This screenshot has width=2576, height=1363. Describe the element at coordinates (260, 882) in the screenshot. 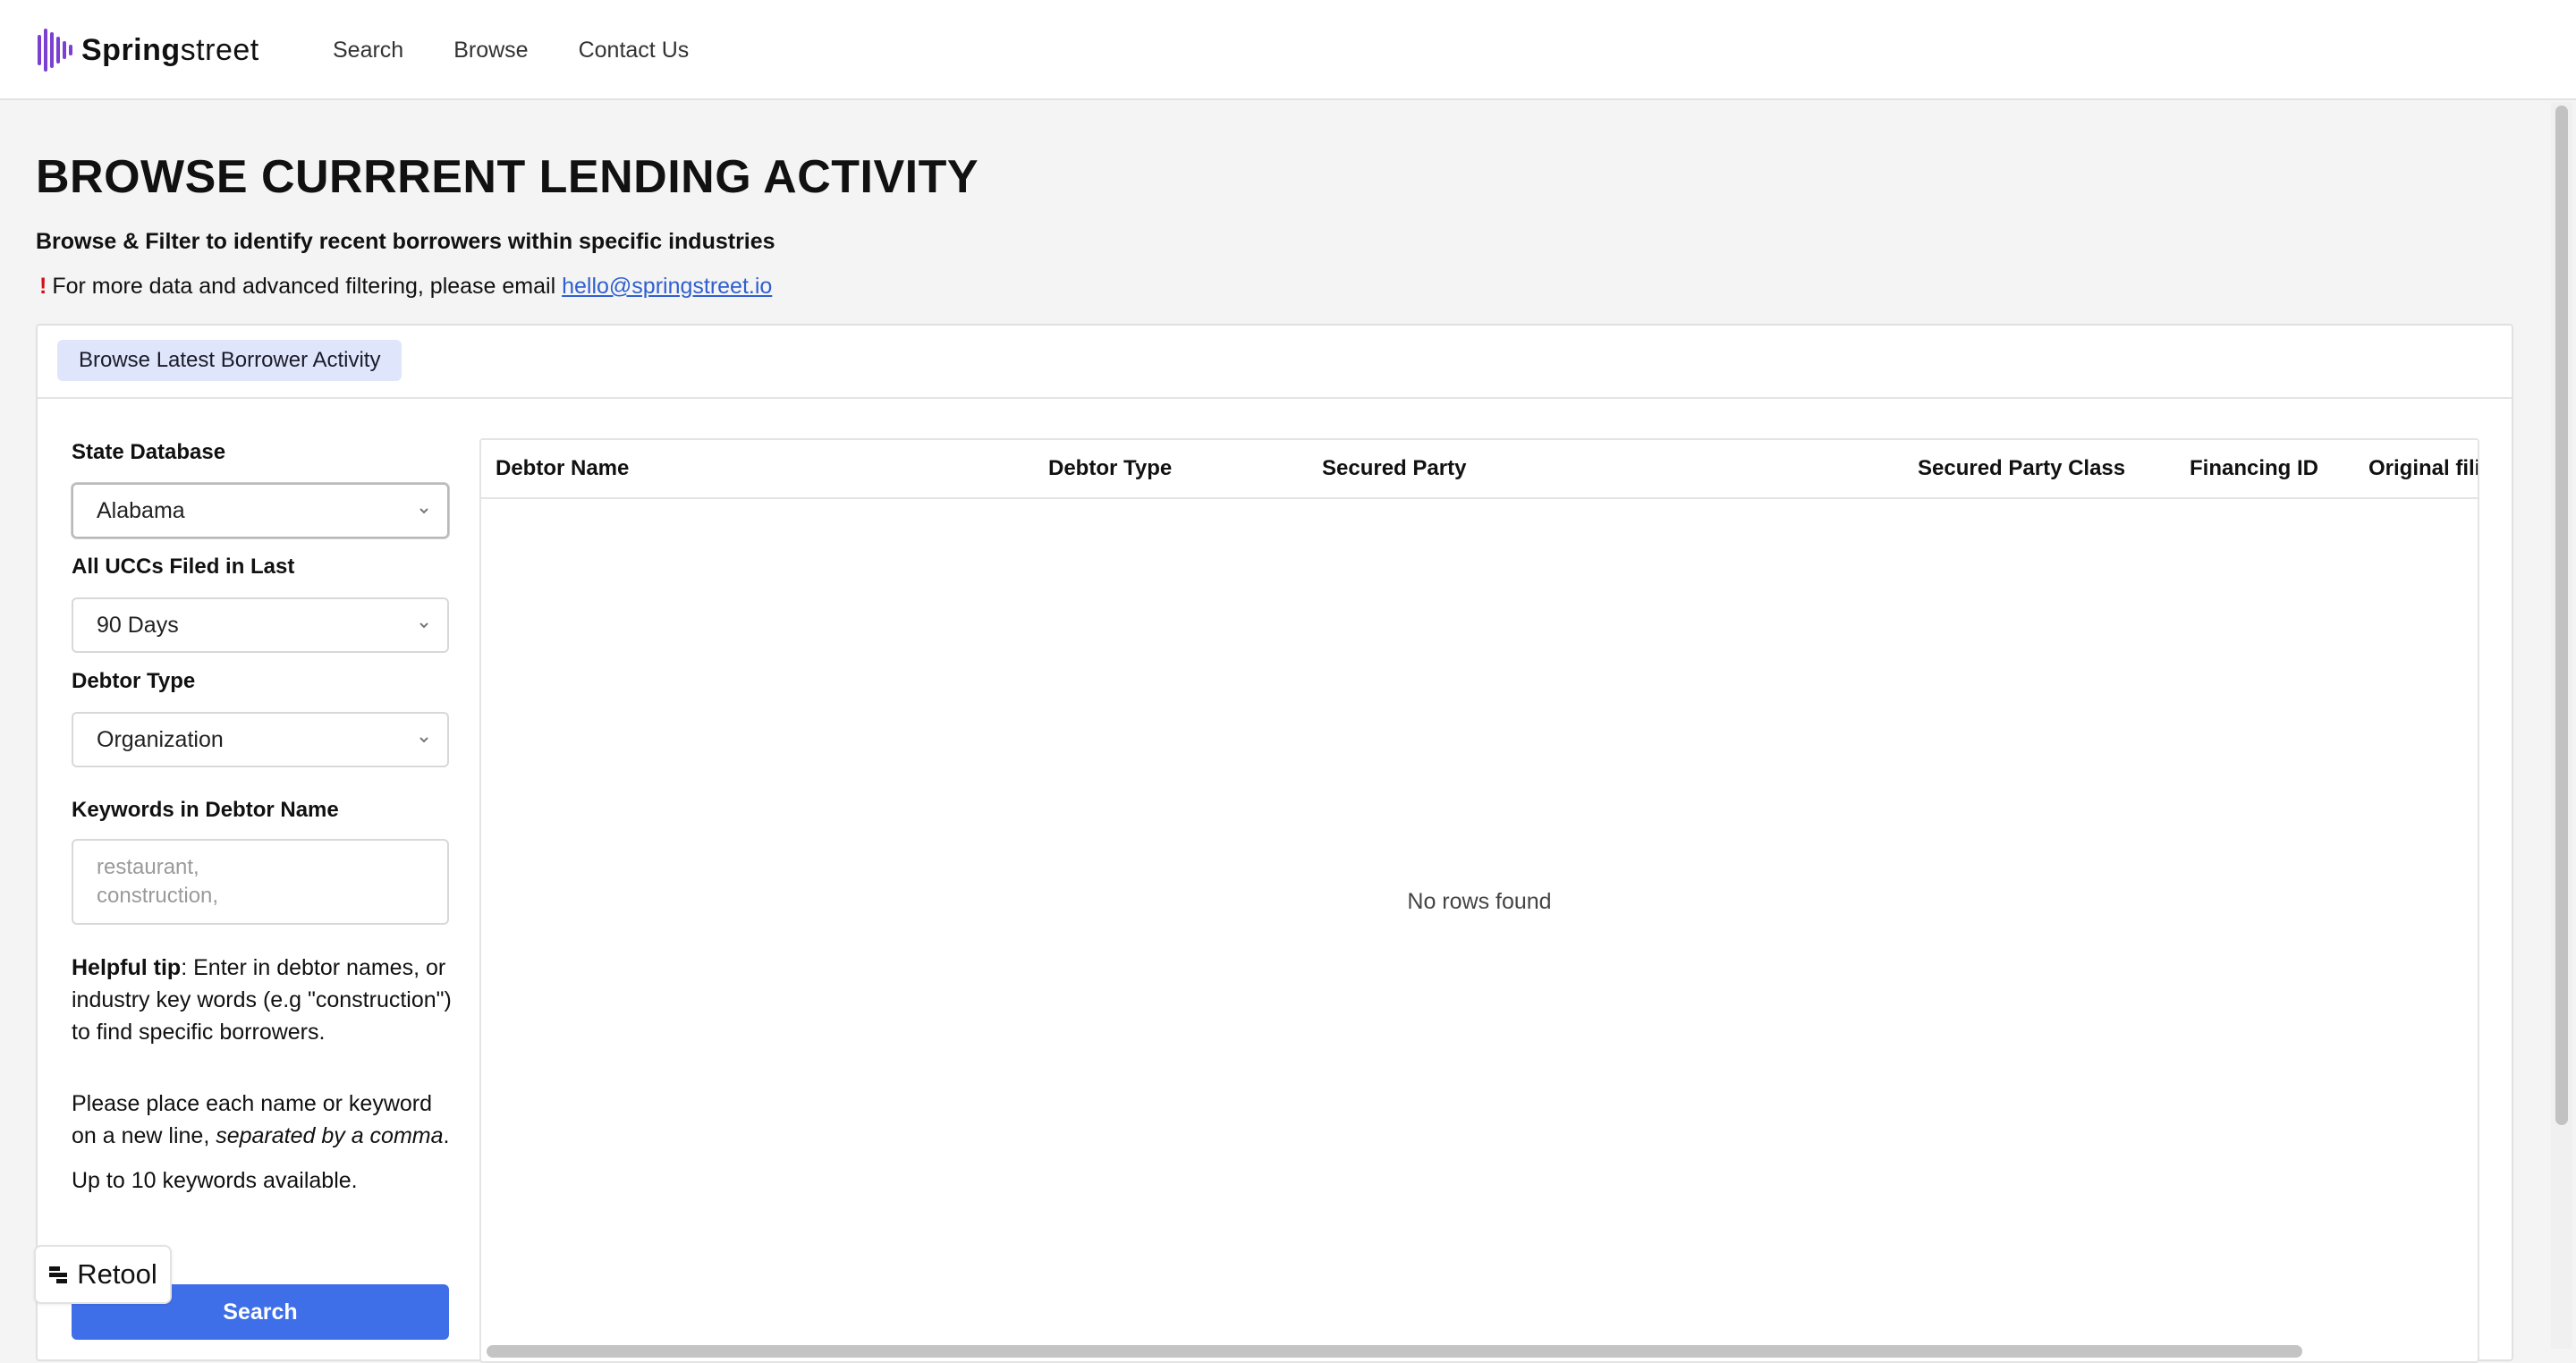

I see `keywords-textarea: restaurant, construction,` at that location.